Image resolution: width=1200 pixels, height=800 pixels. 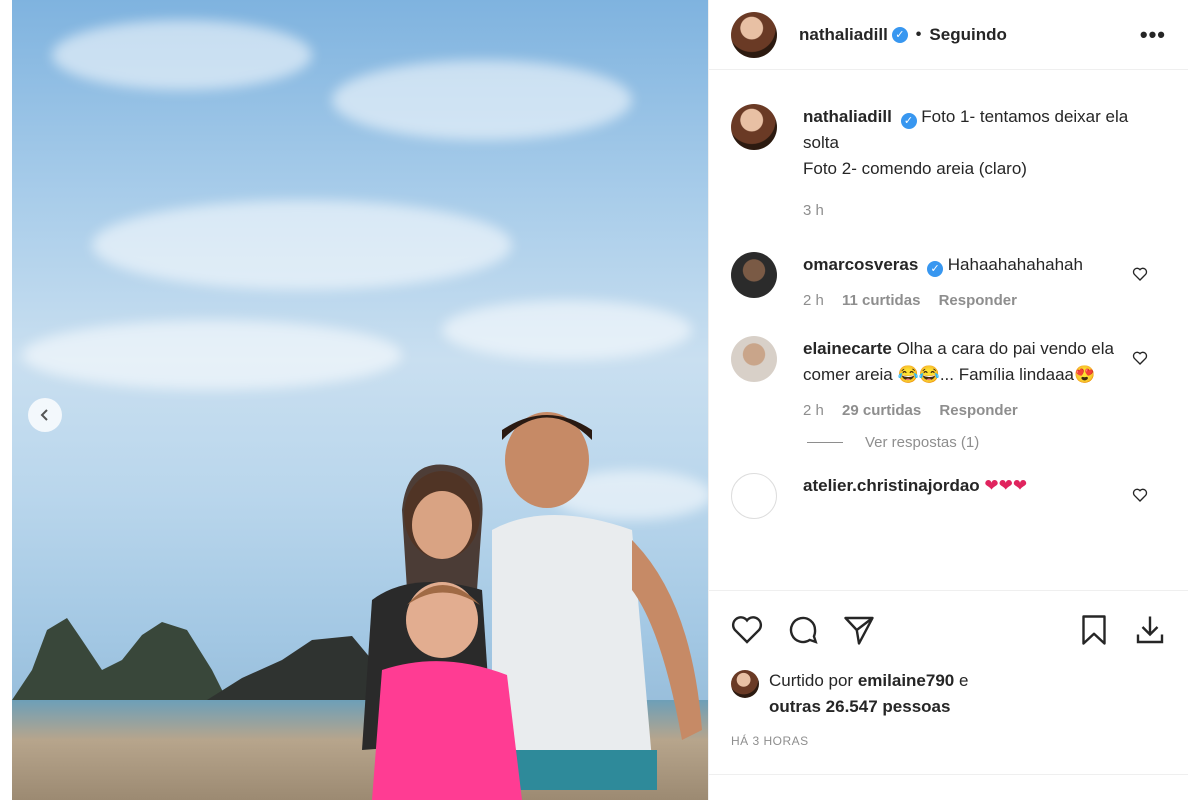 What do you see at coordinates (906, 680) in the screenshot?
I see `liker-username: emilaine790` at bounding box center [906, 680].